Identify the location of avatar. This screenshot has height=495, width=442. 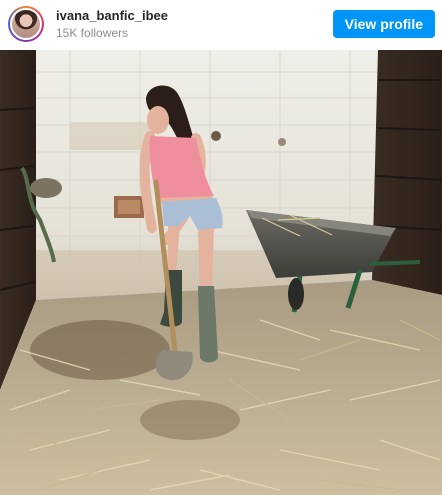
(26, 24).